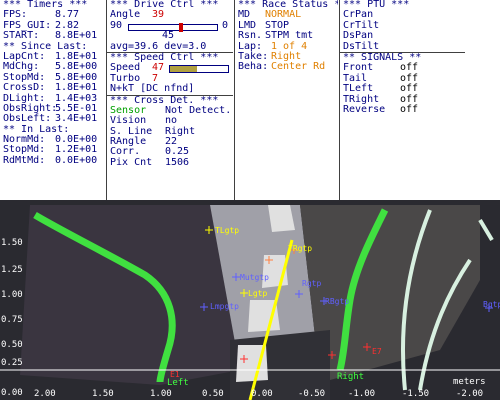 The height and width of the screenshot is (400, 500). What do you see at coordinates (361, 46) in the screenshot?
I see `ptu-item: DsTilt` at bounding box center [361, 46].